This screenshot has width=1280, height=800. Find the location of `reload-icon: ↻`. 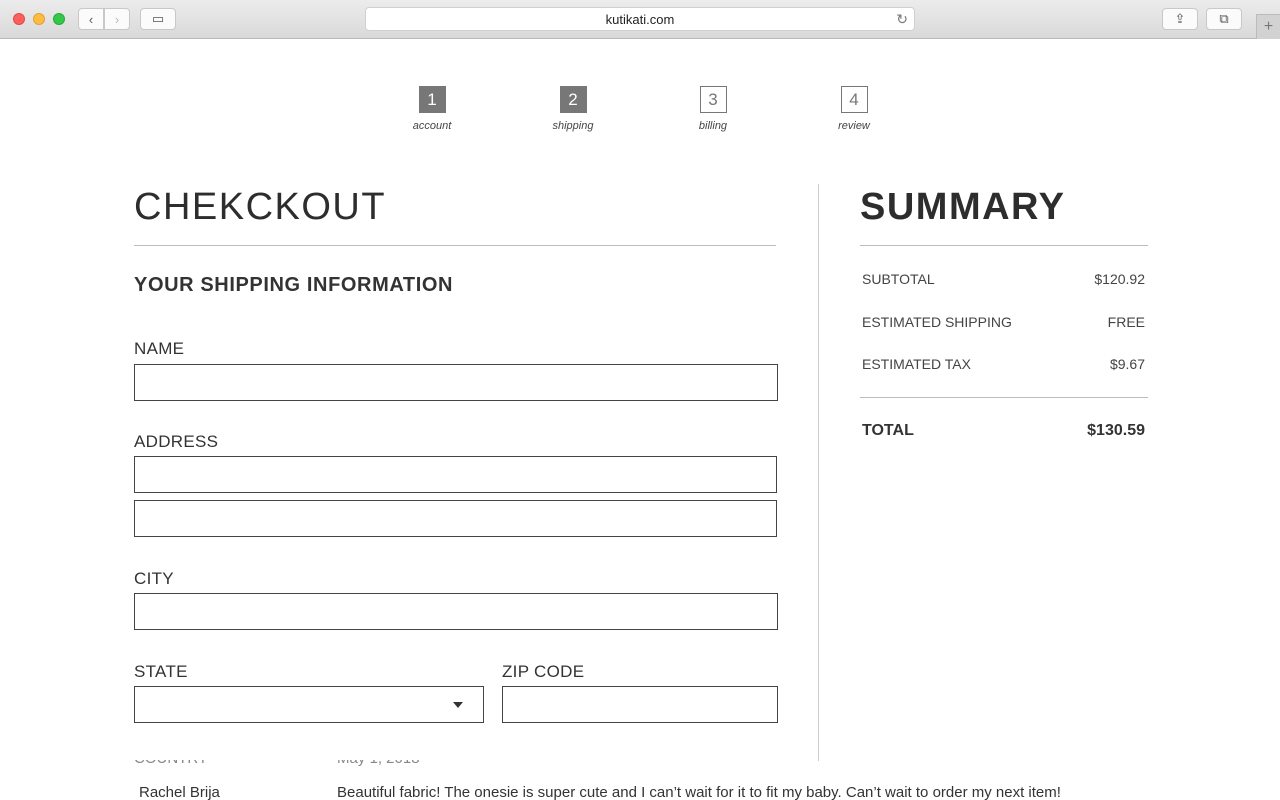

reload-icon: ↻ is located at coordinates (902, 19).